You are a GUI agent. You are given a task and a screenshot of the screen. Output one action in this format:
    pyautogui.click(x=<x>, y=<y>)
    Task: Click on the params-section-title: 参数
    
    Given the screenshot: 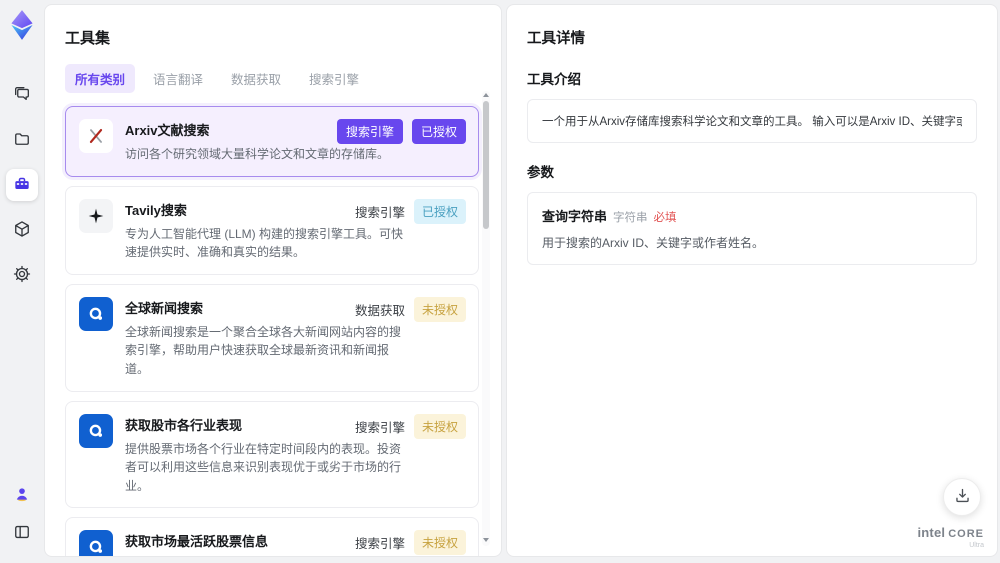 What is the action you would take?
    pyautogui.click(x=540, y=172)
    